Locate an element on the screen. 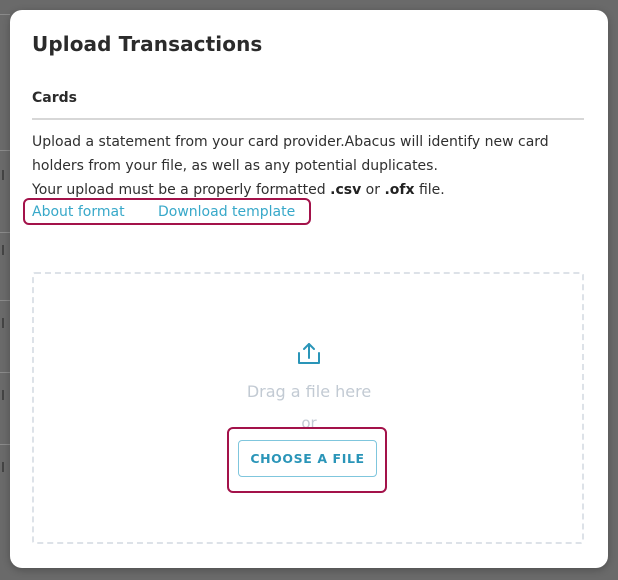 This screenshot has height=580, width=618. download-template-link: Download template is located at coordinates (226, 212).